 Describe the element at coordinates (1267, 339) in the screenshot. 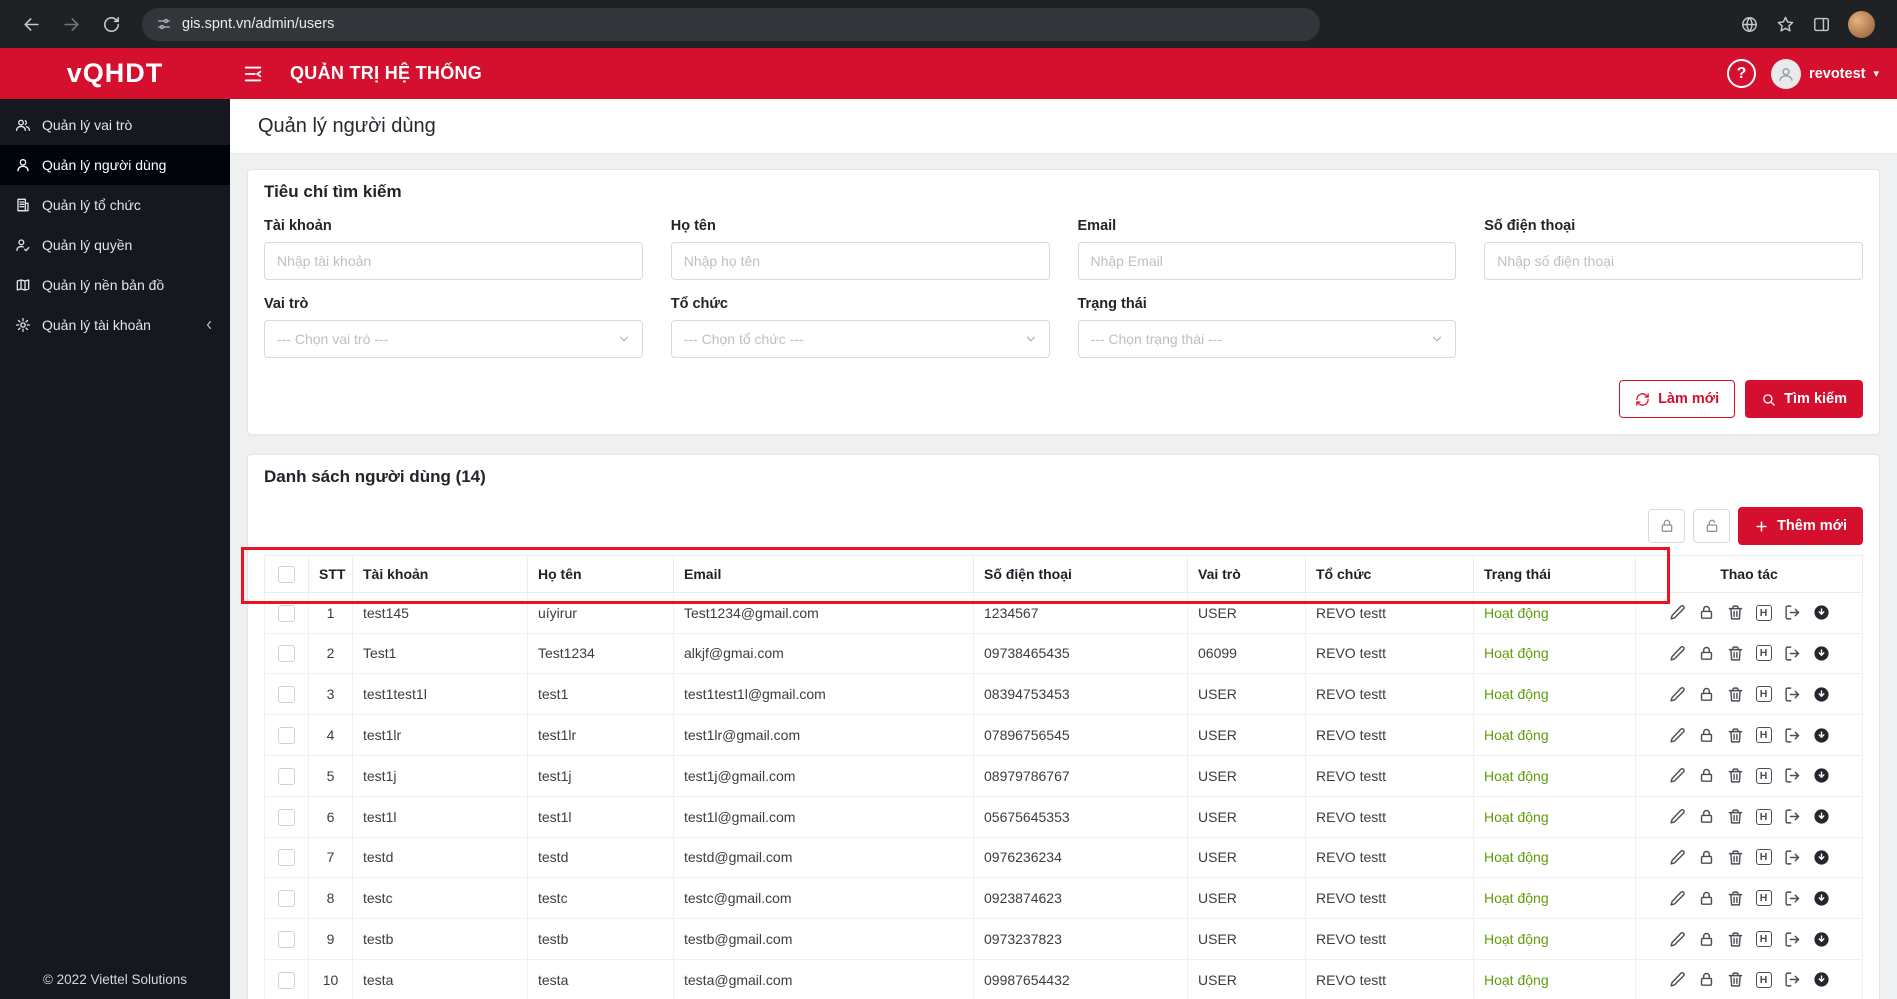

I see `search-select-3: --- Chọn trạng thái ---` at that location.